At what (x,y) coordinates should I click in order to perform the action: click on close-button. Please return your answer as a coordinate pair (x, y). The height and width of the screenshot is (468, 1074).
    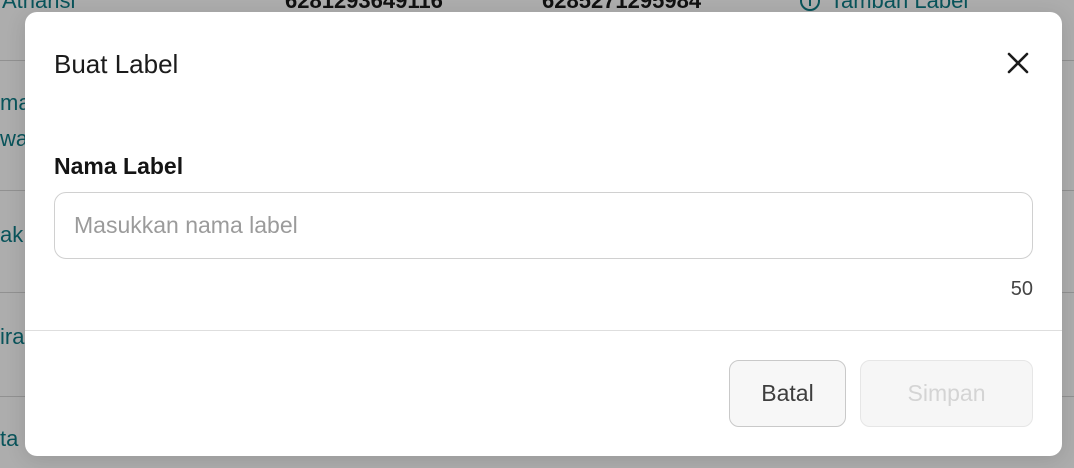
    Looking at the image, I should click on (1018, 63).